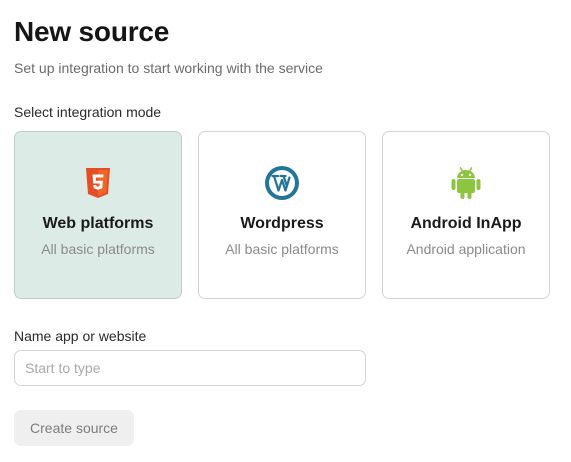 This screenshot has height=462, width=571. I want to click on mode-card-wordpress: Wordpress All basic platforms, so click(282, 215).